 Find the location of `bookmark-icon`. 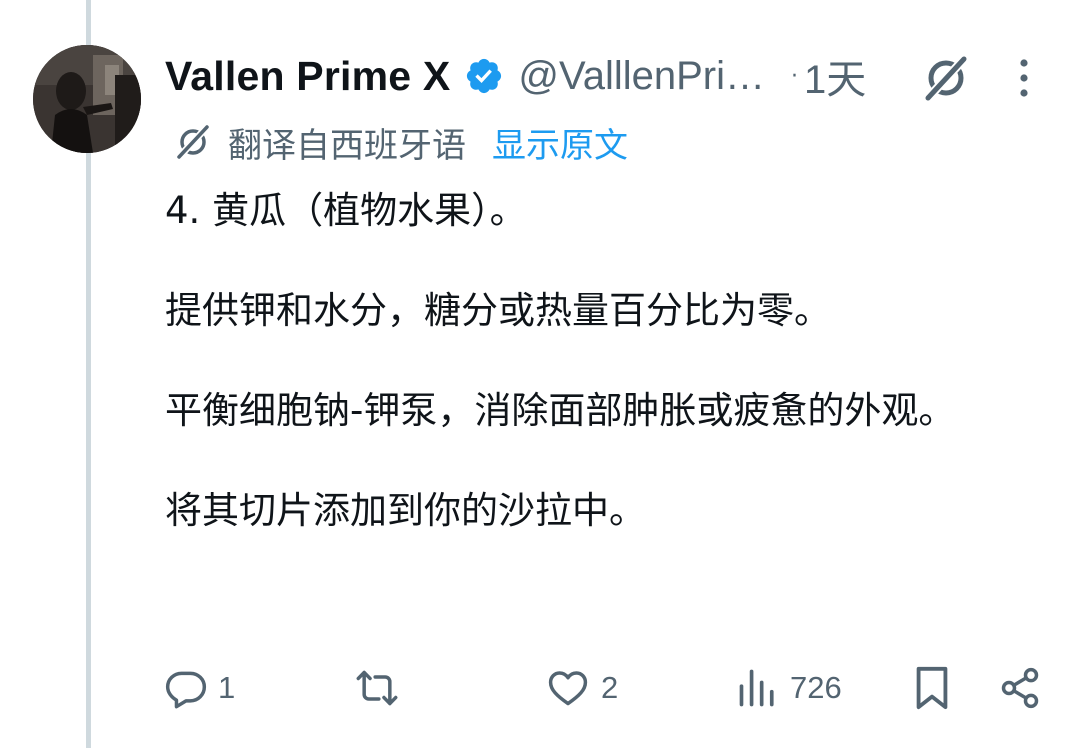

bookmark-icon is located at coordinates (932, 688).